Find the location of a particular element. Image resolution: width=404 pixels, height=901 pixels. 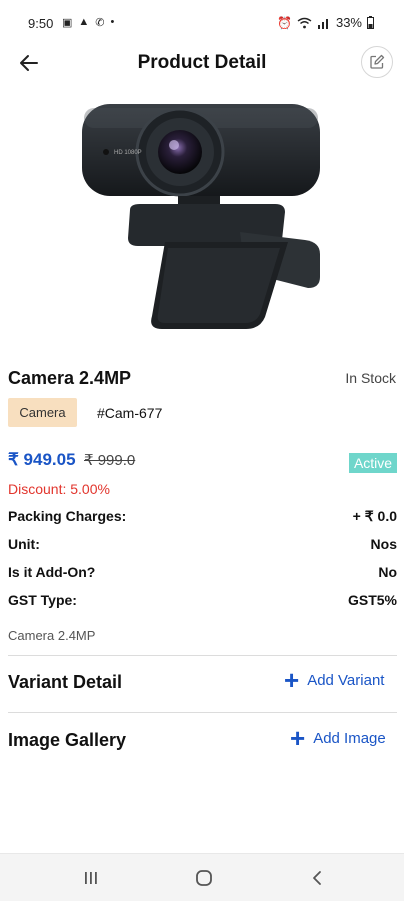

status-badge: Active is located at coordinates (373, 463).